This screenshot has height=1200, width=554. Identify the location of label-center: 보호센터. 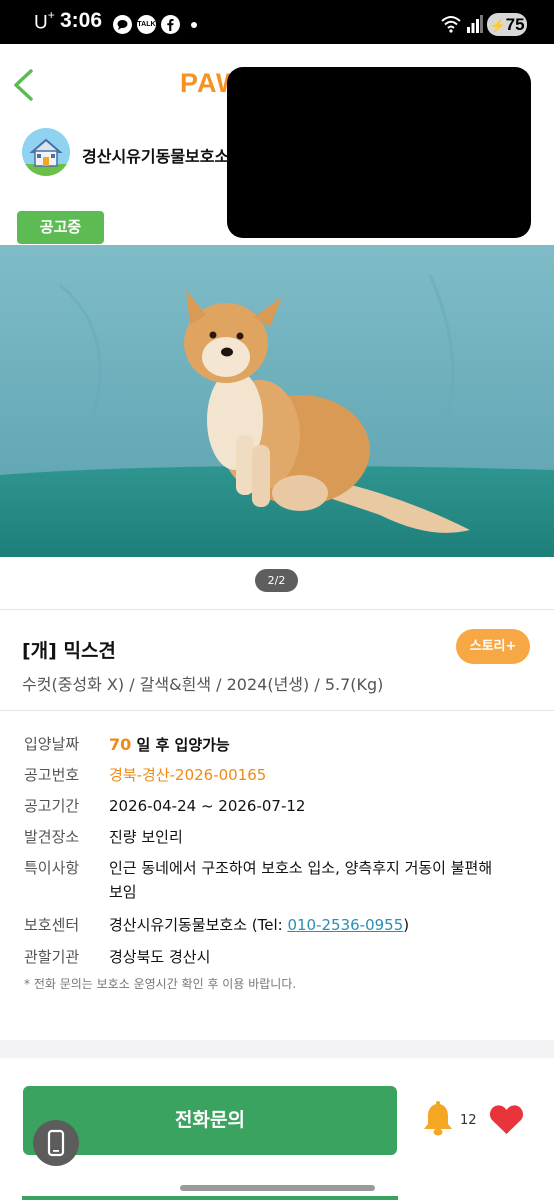
(52, 925).